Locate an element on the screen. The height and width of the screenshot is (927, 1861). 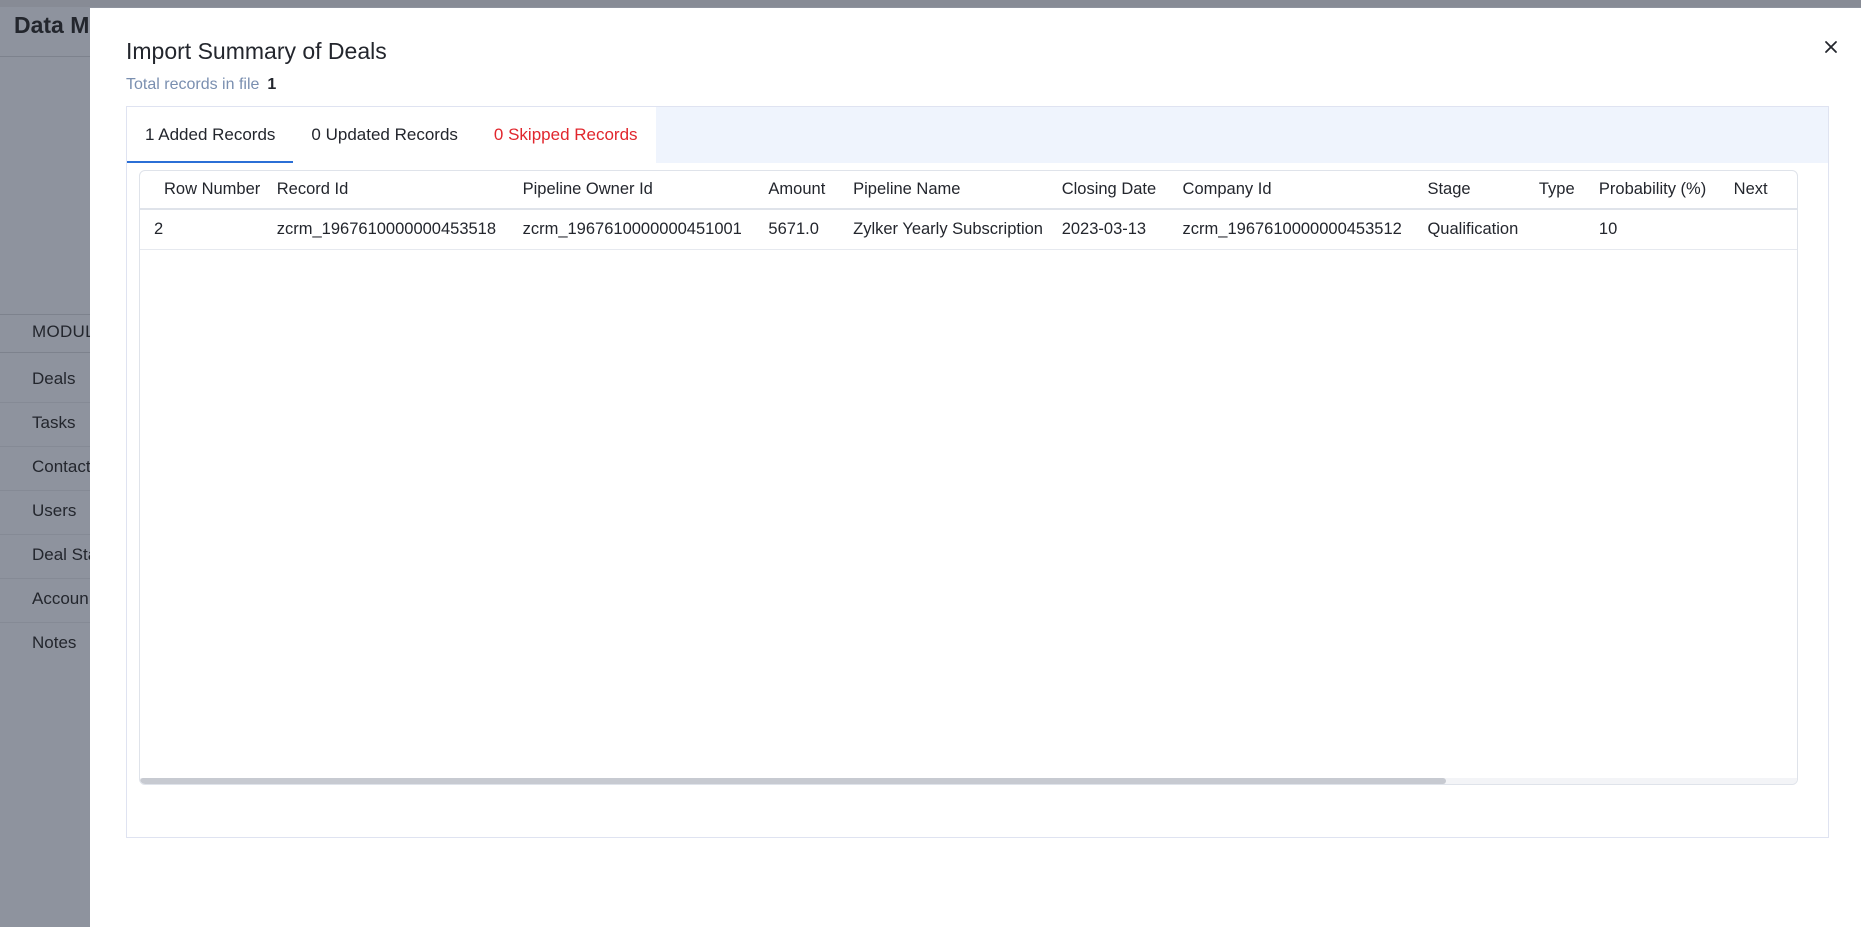
module-item-deal-stages: Deal Sta is located at coordinates (50, 557).